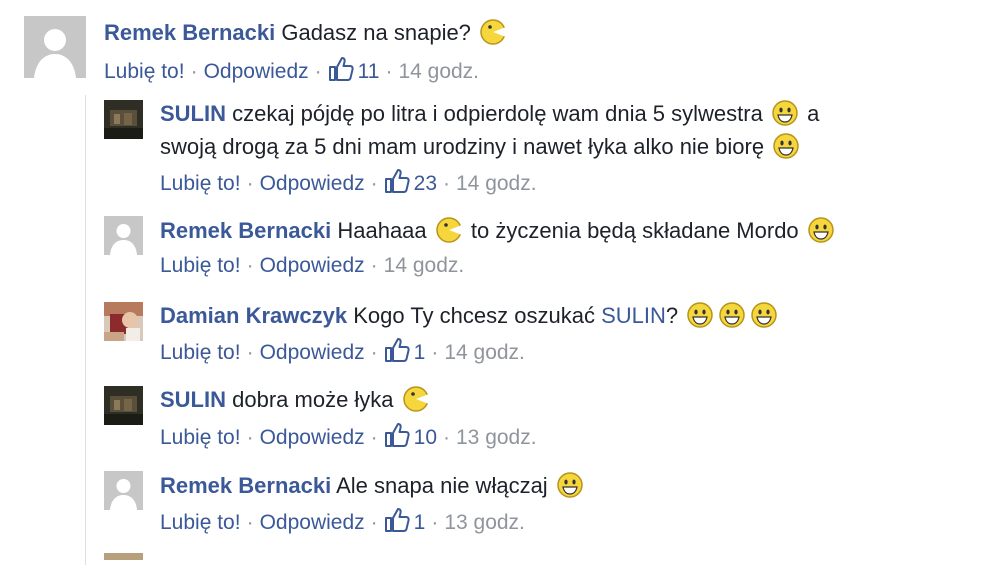 This screenshot has height=565, width=1002. I want to click on comment-text: Kogo Ty chcesz oszukać, so click(474, 315).